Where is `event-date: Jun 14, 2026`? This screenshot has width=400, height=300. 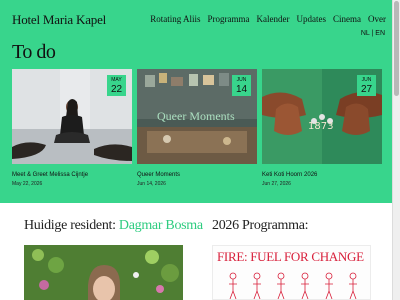
event-date: Jun 14, 2026 is located at coordinates (151, 184).